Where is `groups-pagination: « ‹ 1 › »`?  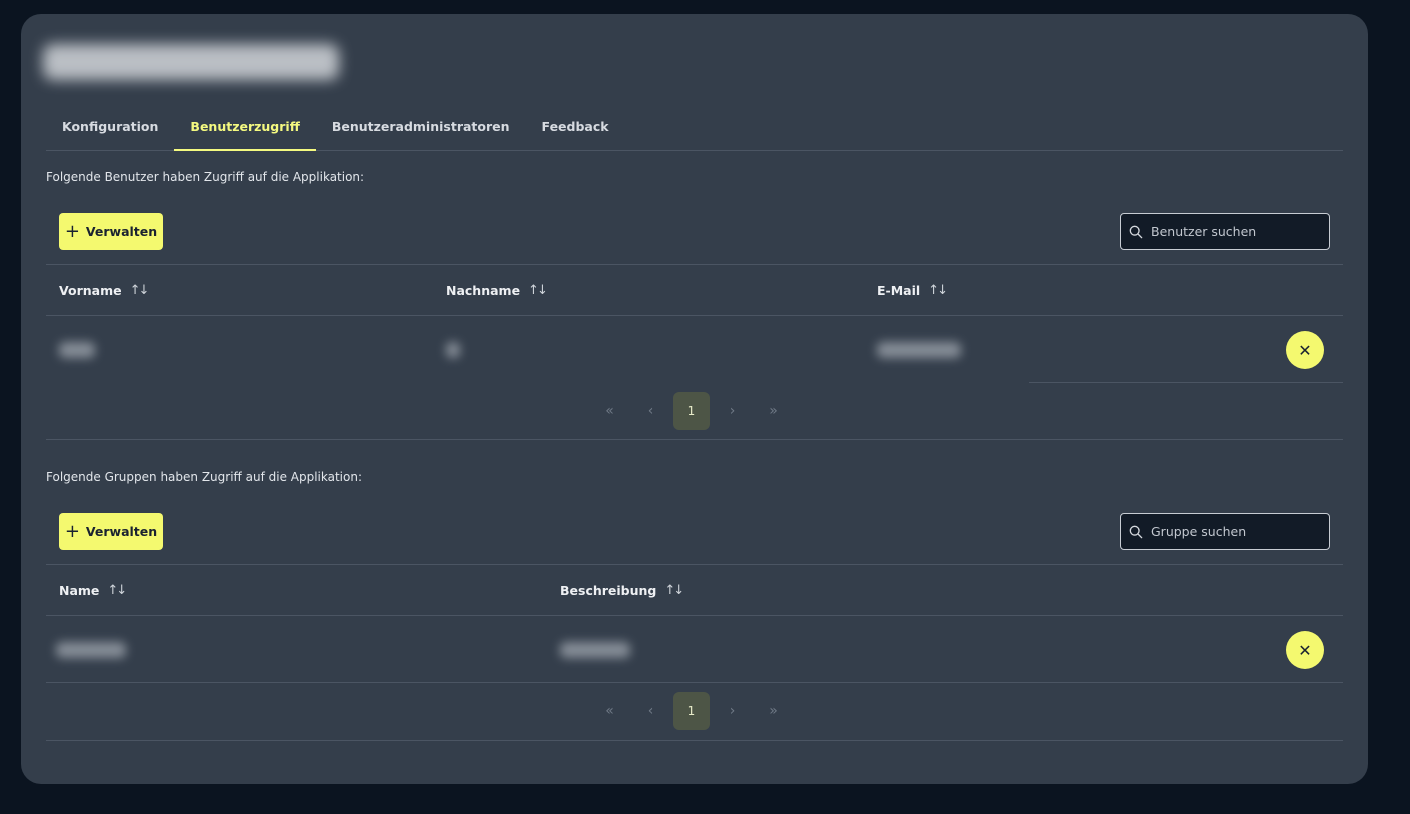 groups-pagination: « ‹ 1 › » is located at coordinates (691, 711).